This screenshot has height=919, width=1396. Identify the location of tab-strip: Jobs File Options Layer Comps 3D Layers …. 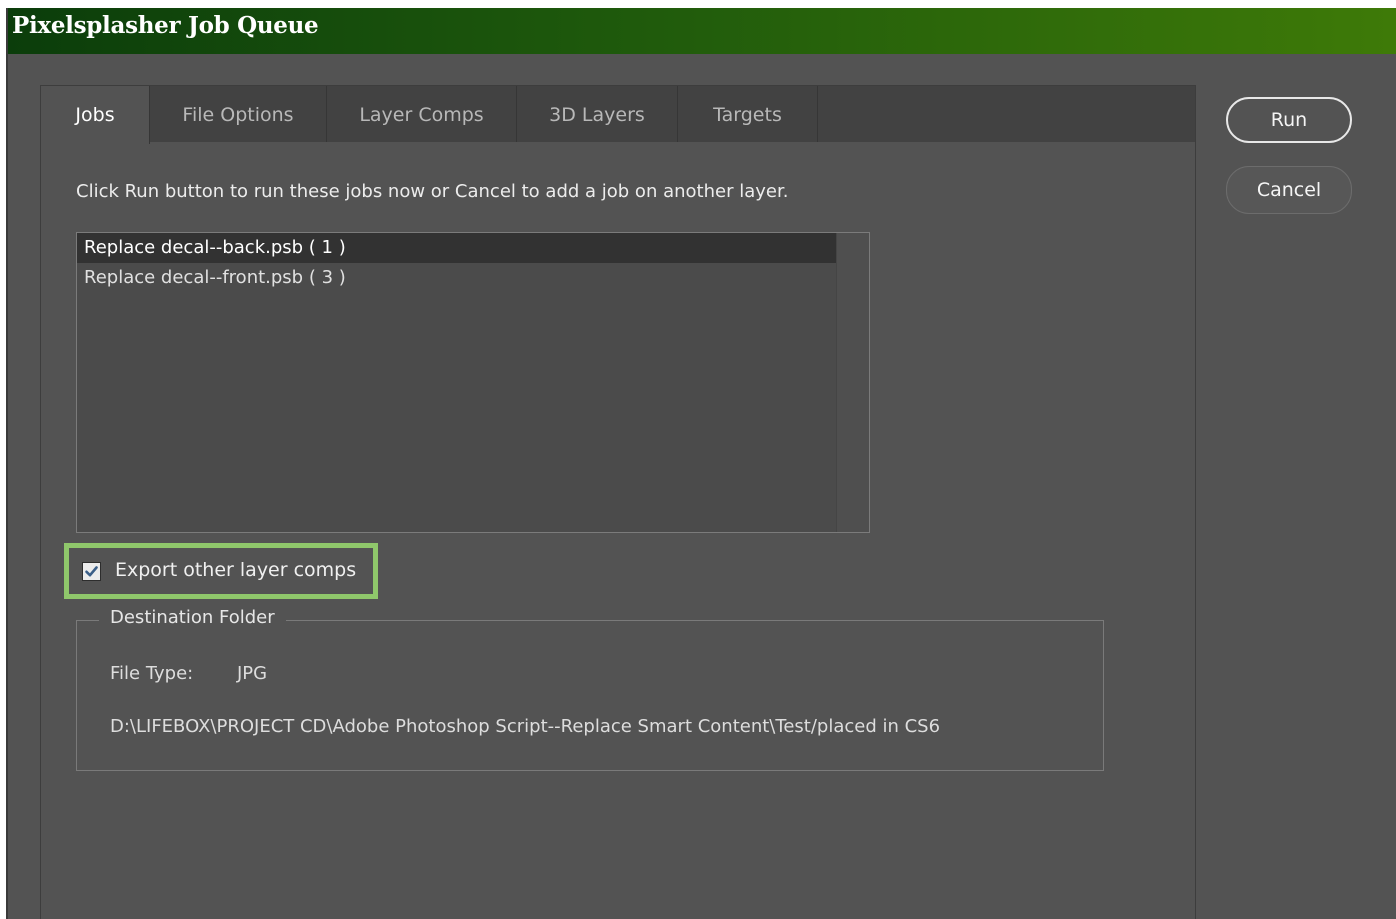
(618, 115).